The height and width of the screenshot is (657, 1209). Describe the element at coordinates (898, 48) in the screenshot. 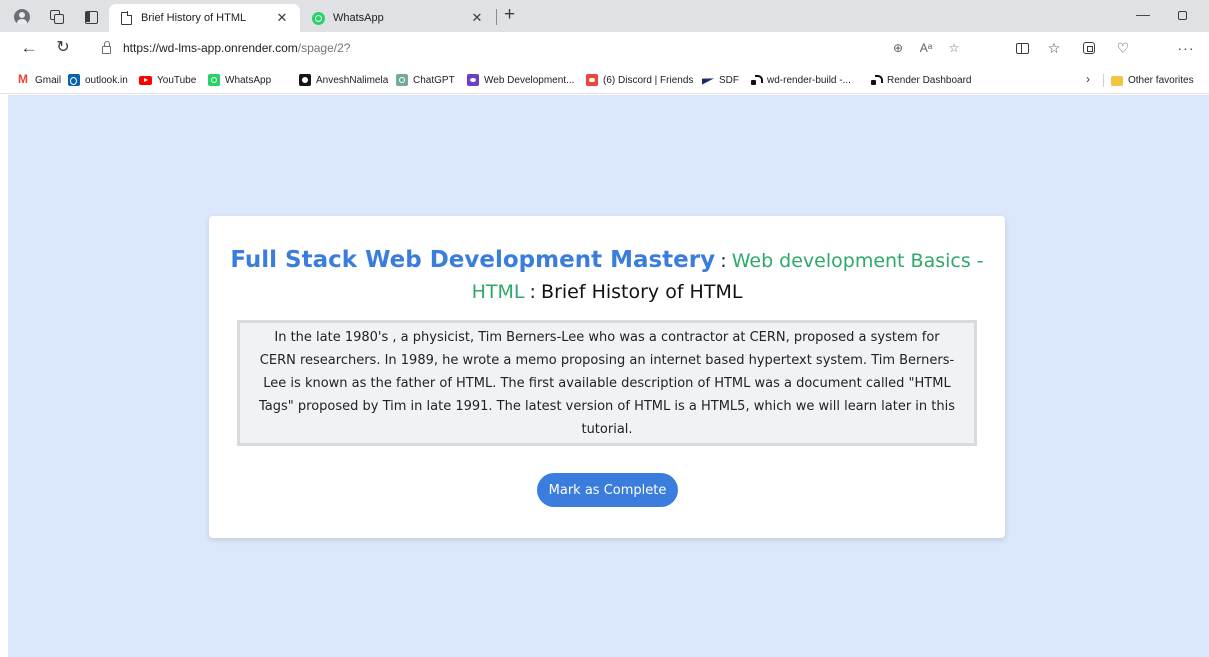

I see `zoom-icon: ⊕` at that location.